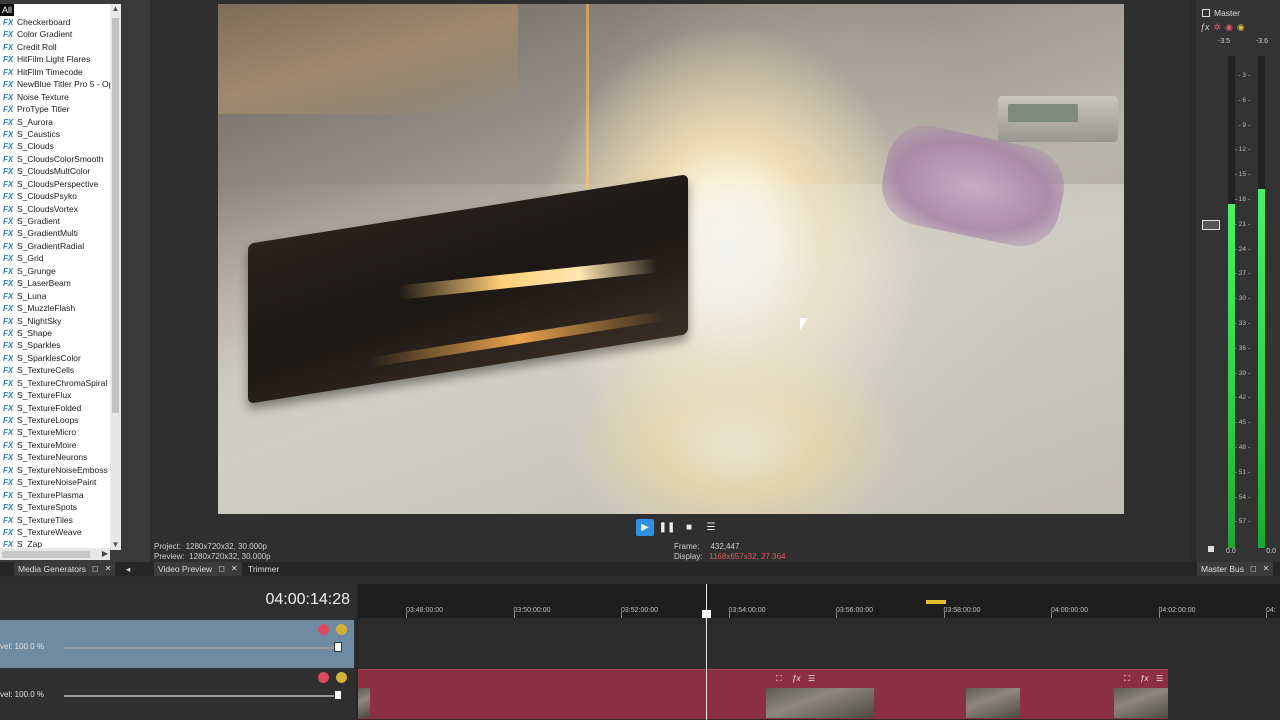 This screenshot has height=720, width=1280. What do you see at coordinates (46, 554) in the screenshot?
I see `scrollbar-thumb-horizontal` at bounding box center [46, 554].